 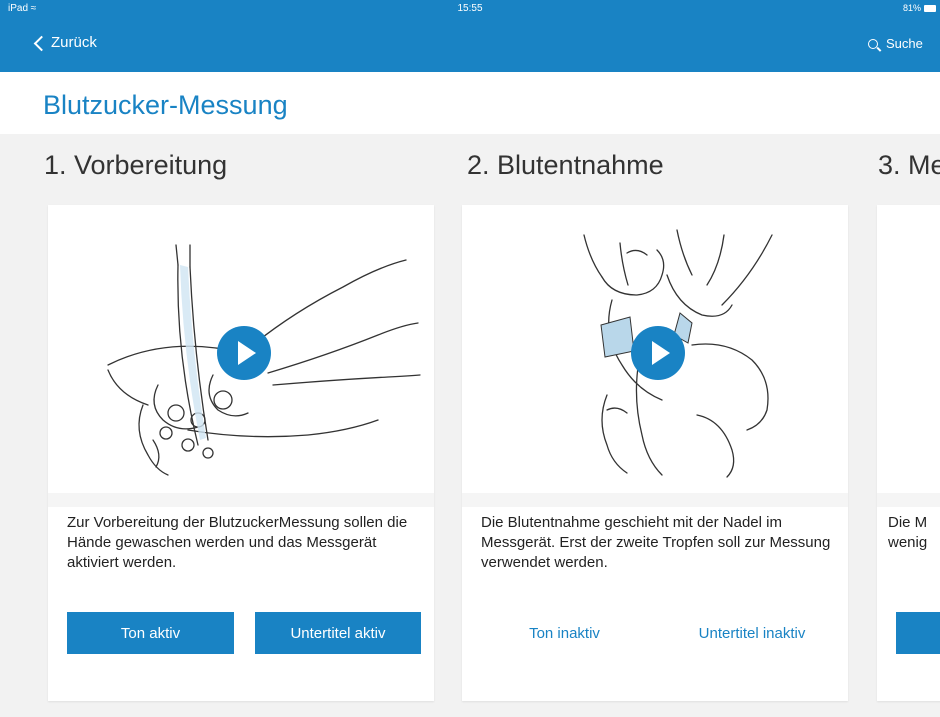 I want to click on status-battery: 81%, so click(x=919, y=8).